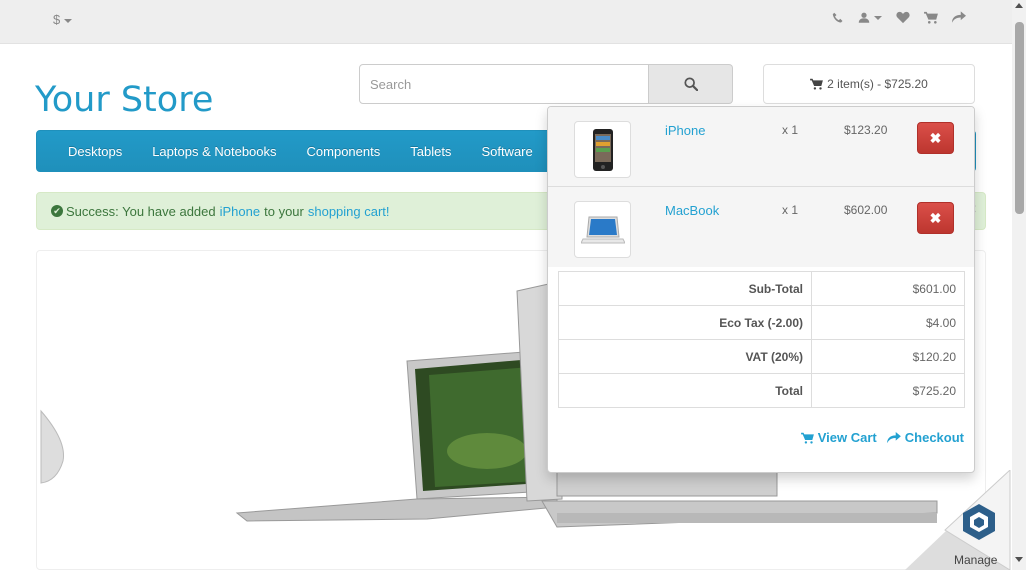 This screenshot has width=1026, height=570. I want to click on heart-icon, so click(903, 17).